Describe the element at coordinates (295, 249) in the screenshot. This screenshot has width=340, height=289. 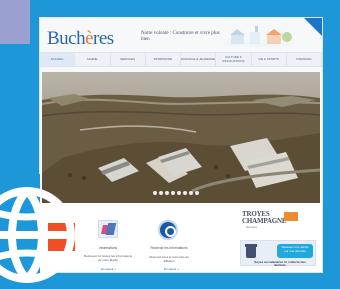
I see `alert-cloud-text: Recevez une alerte sur vos déchets` at that location.